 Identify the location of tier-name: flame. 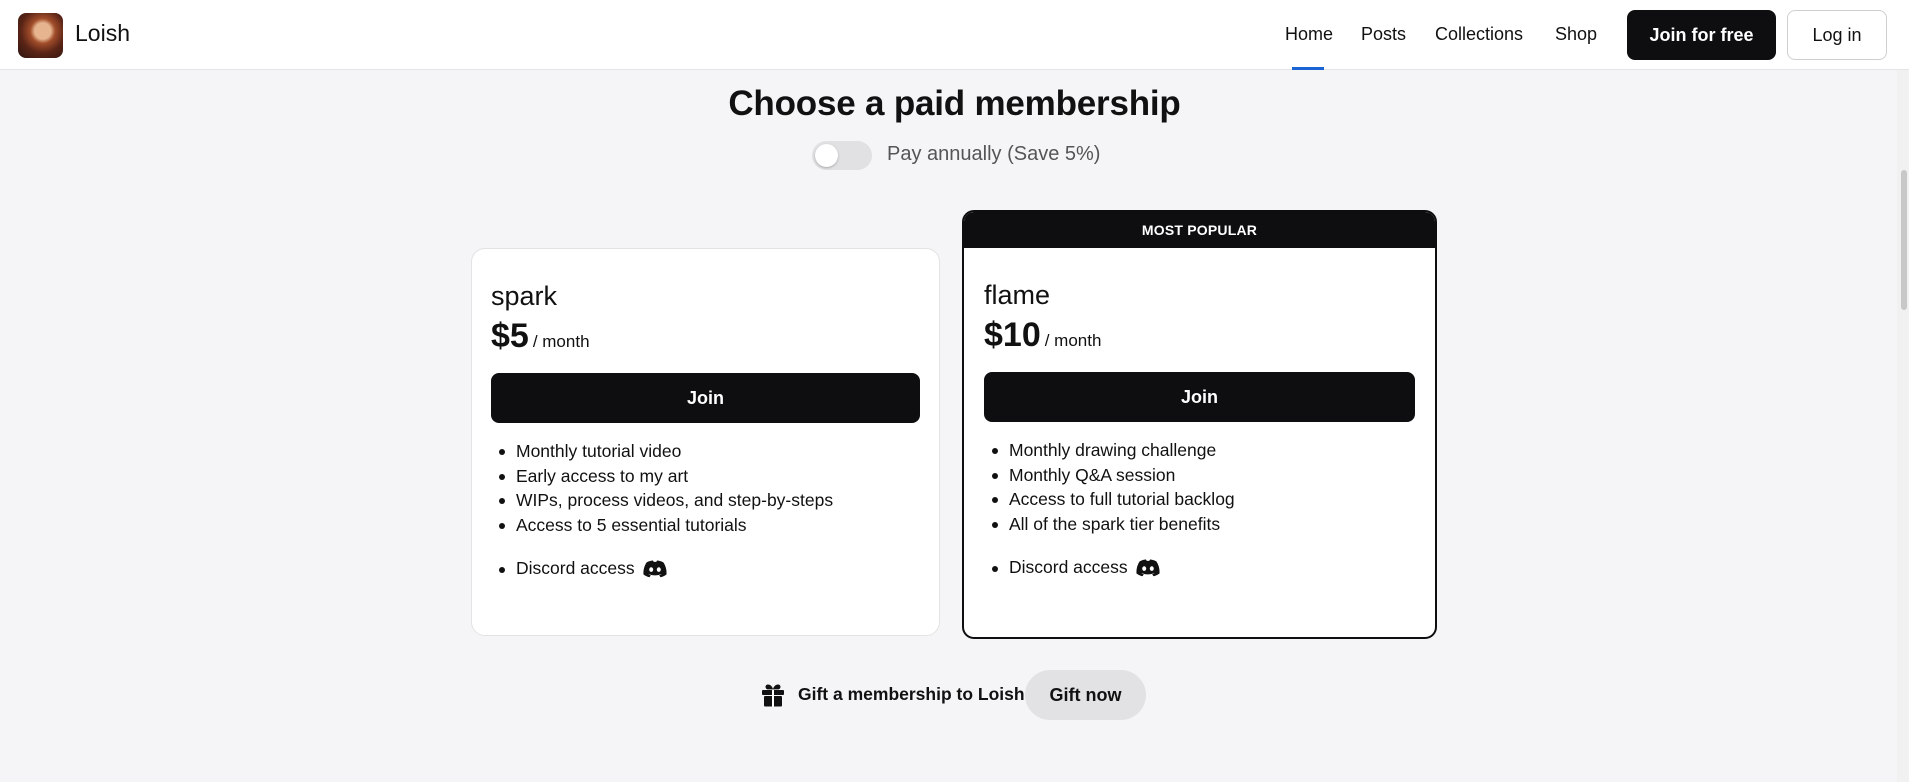
(1017, 295).